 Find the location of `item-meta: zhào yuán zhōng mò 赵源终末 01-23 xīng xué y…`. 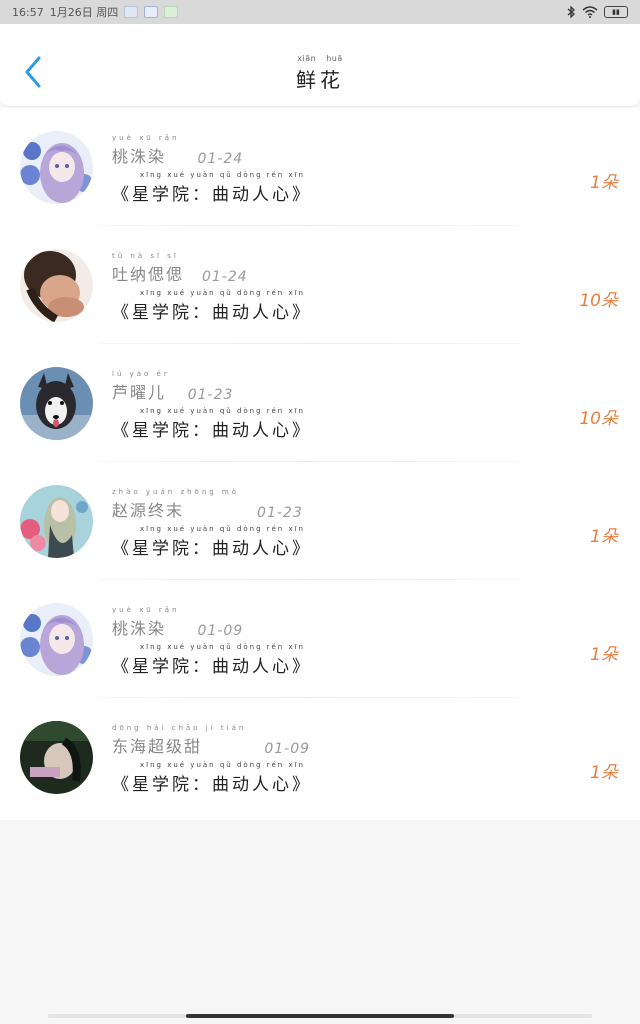

item-meta: zhào yuán zhōng mò 赵源终末 01-23 xīng xué y… is located at coordinates (212, 523).